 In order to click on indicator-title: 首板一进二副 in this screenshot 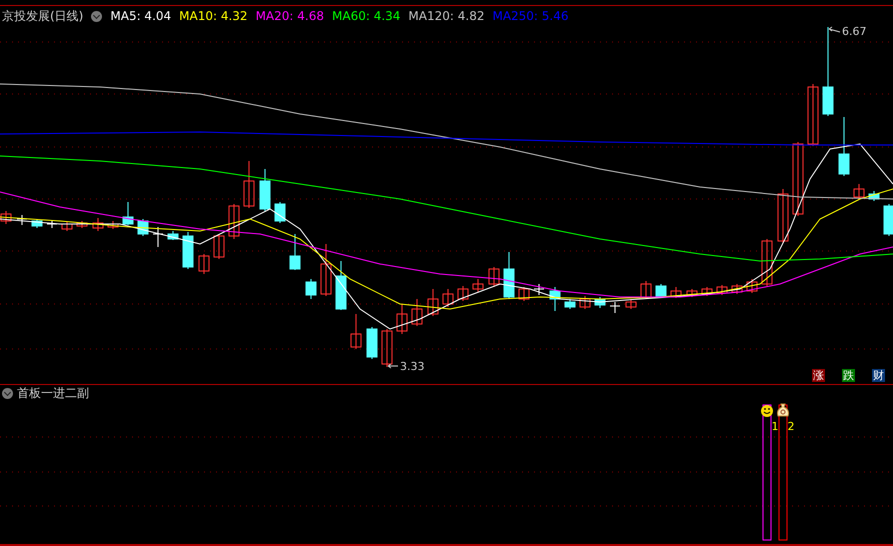, I will do `click(53, 393)`.